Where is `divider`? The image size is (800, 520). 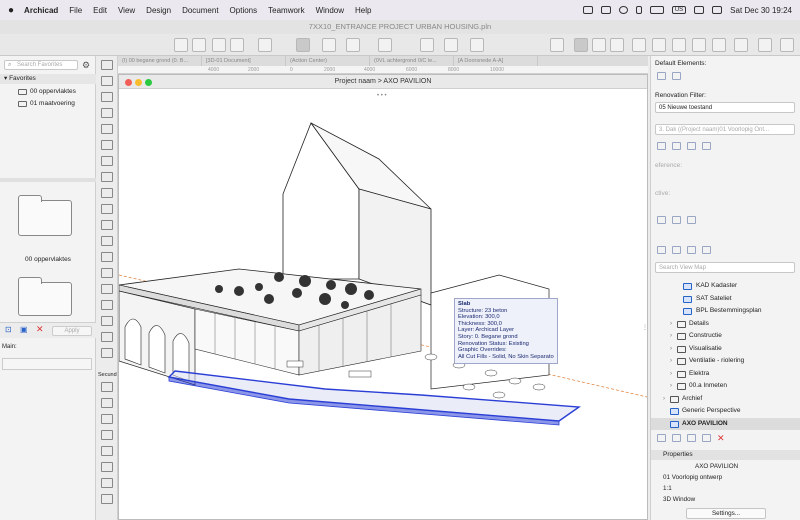
divider is located at coordinates (48, 180).